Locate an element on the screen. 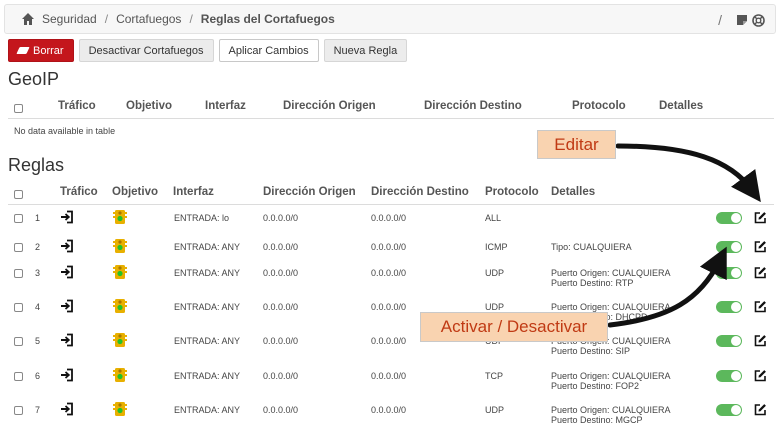  annotation-arrows is located at coordinates (684, 235).